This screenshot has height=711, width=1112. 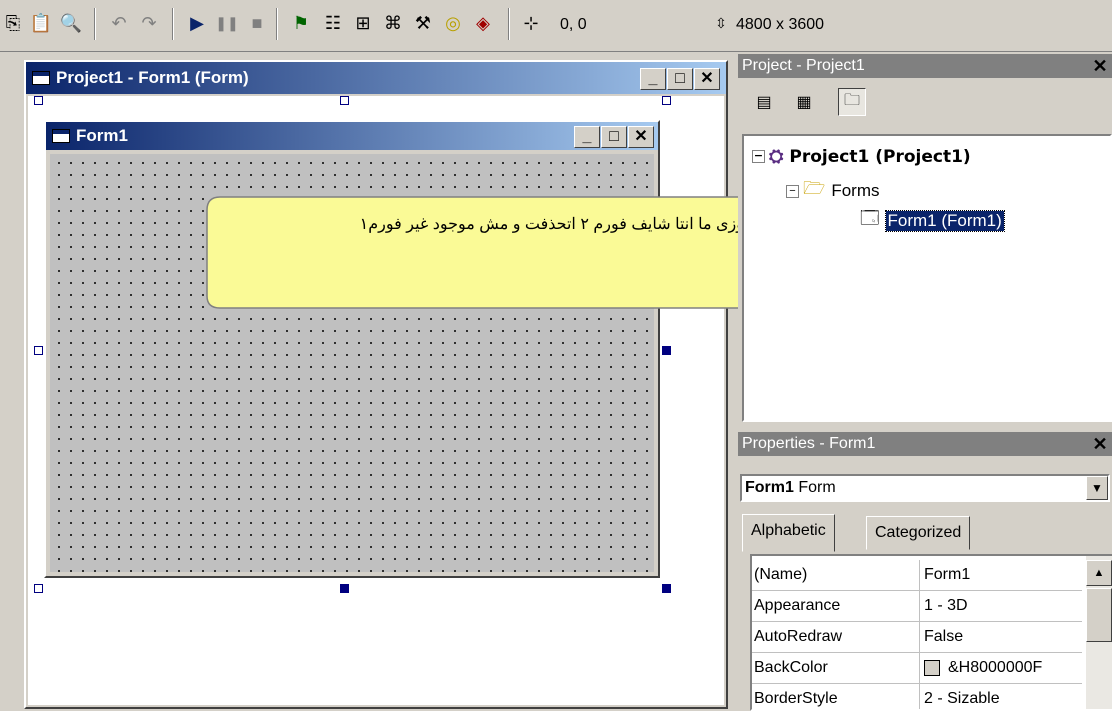 What do you see at coordinates (1100, 444) in the screenshot?
I see `properties-panel-close-button: ✕` at bounding box center [1100, 444].